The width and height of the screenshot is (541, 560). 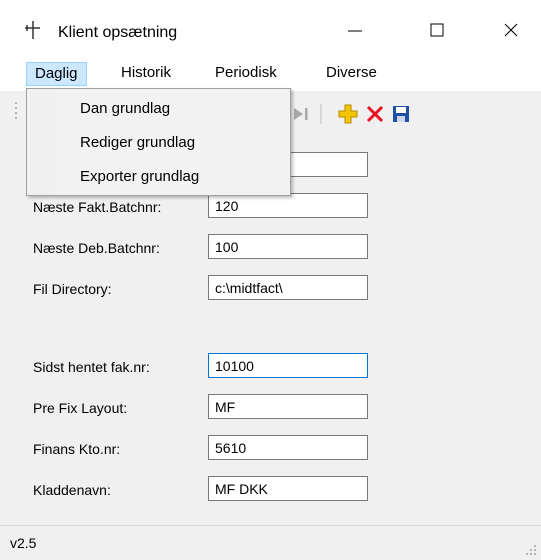 I want to click on field-label-fakt-batchnr: Næste Fakt.Batchnr:, so click(x=97, y=207).